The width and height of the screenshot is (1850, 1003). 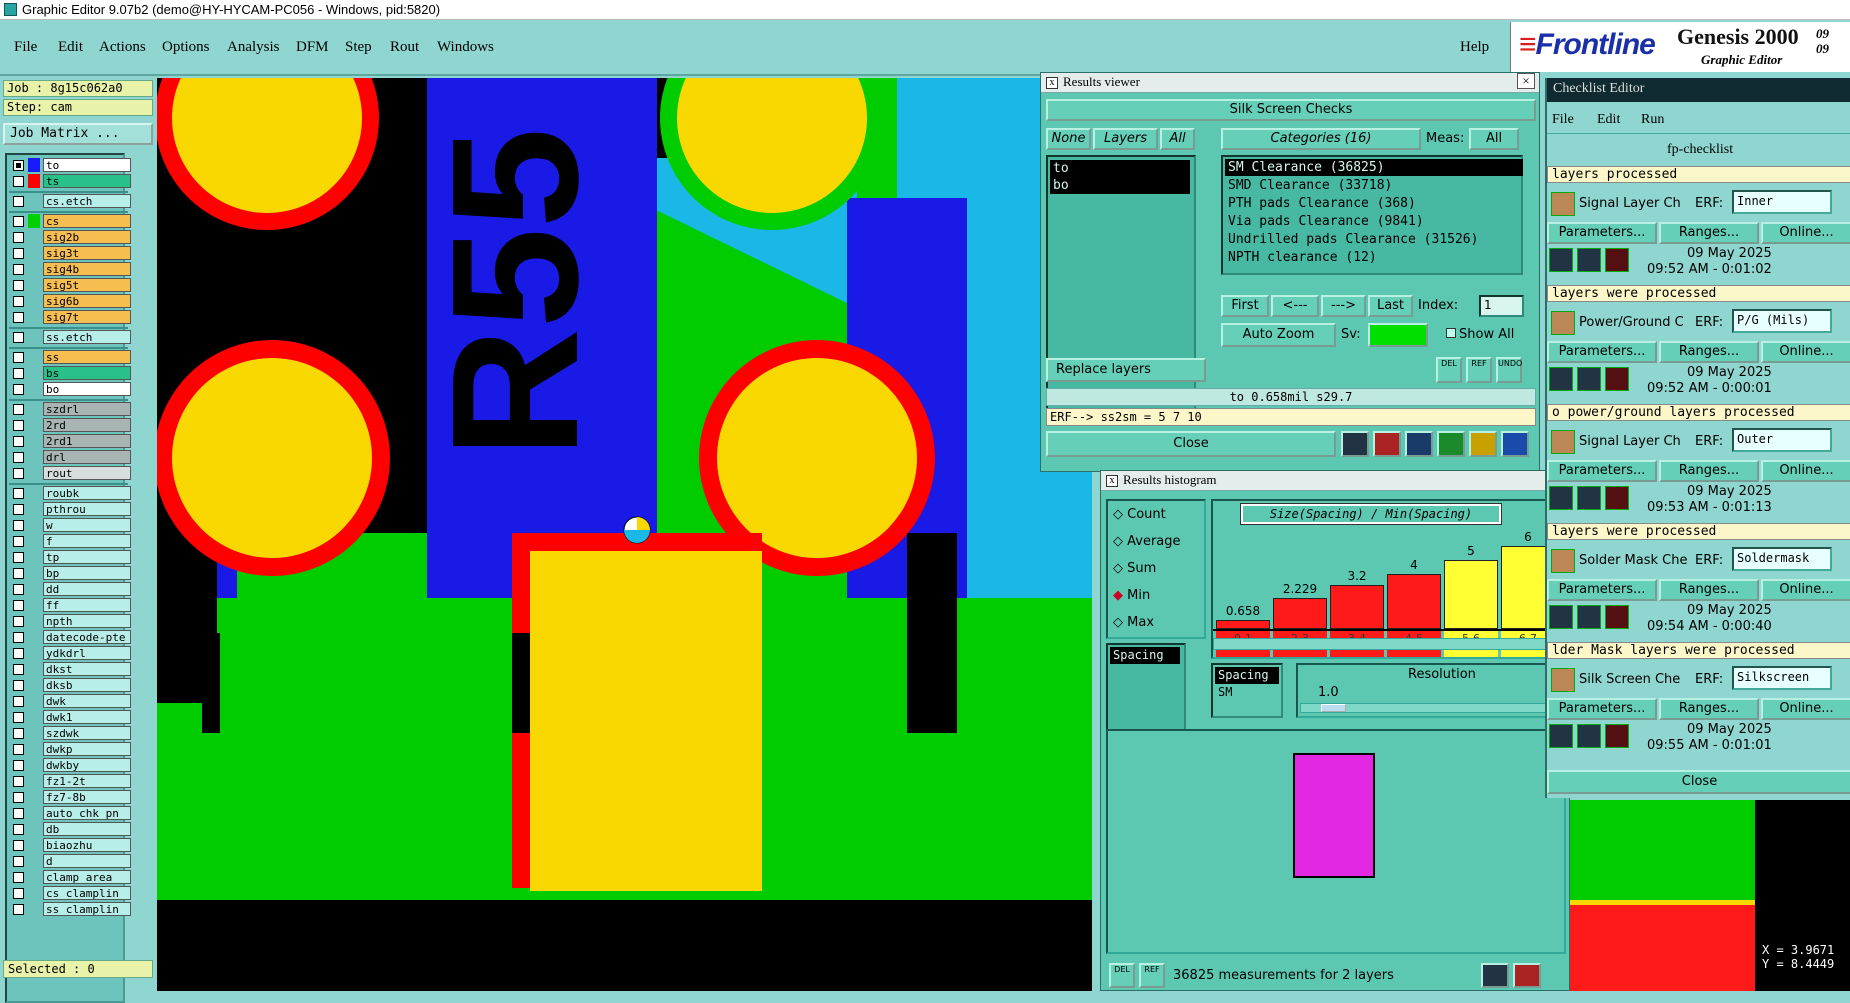 I want to click on erf-field: P/G (Mils), so click(x=1782, y=321).